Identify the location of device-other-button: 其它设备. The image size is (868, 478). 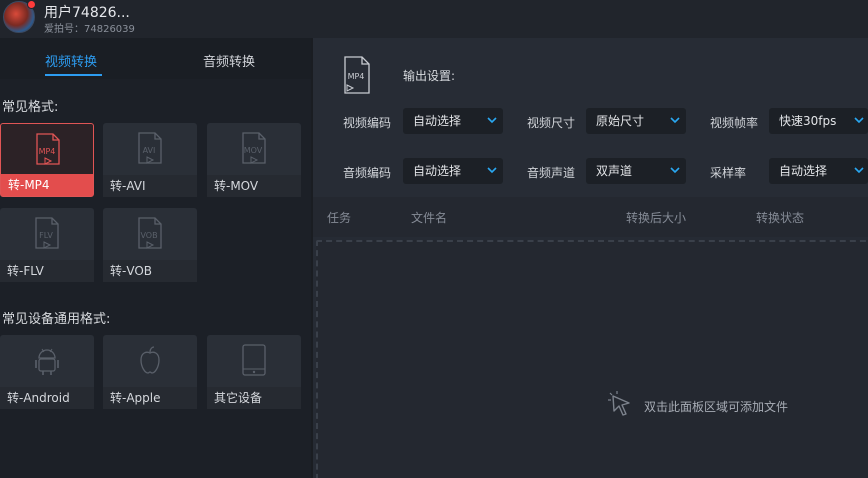
(254, 372).